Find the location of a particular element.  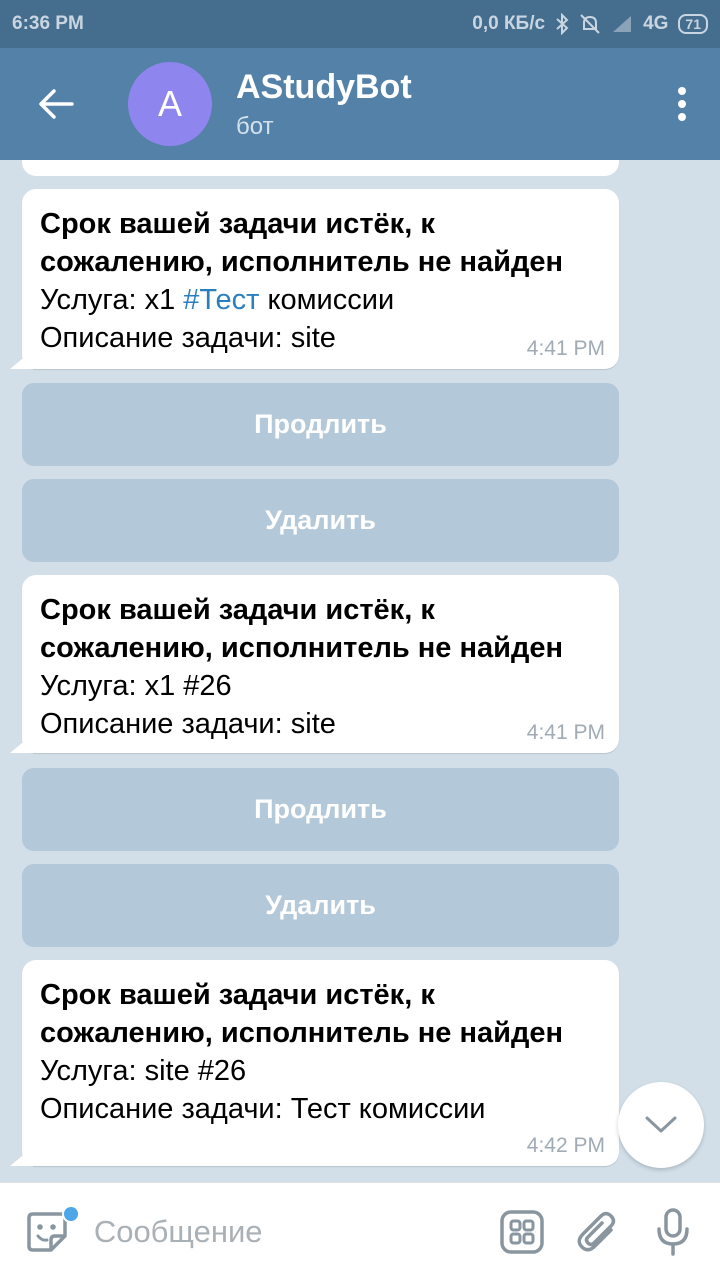

arrow-left-icon is located at coordinates (56, 104).